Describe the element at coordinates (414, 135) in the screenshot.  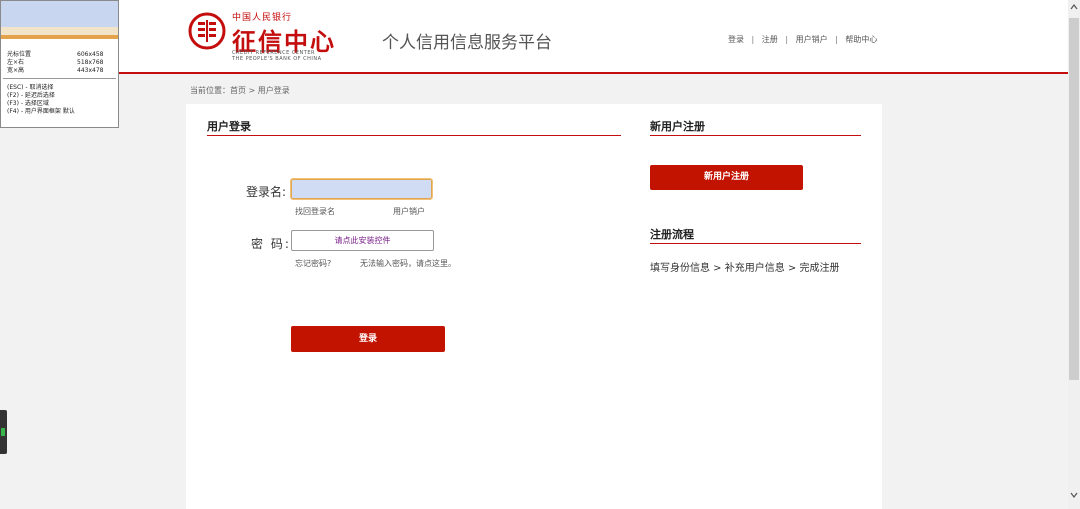
I see `login-section-rule` at that location.